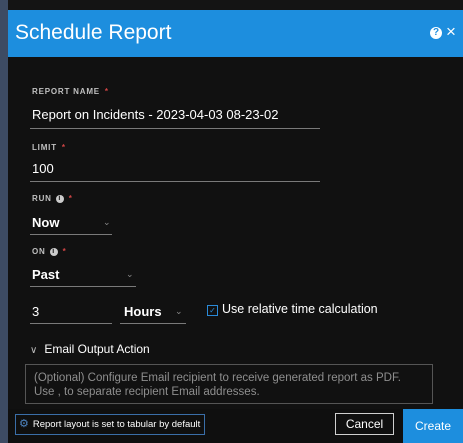  Describe the element at coordinates (97, 349) in the screenshot. I see `email-output-label: Email Output Action` at that location.